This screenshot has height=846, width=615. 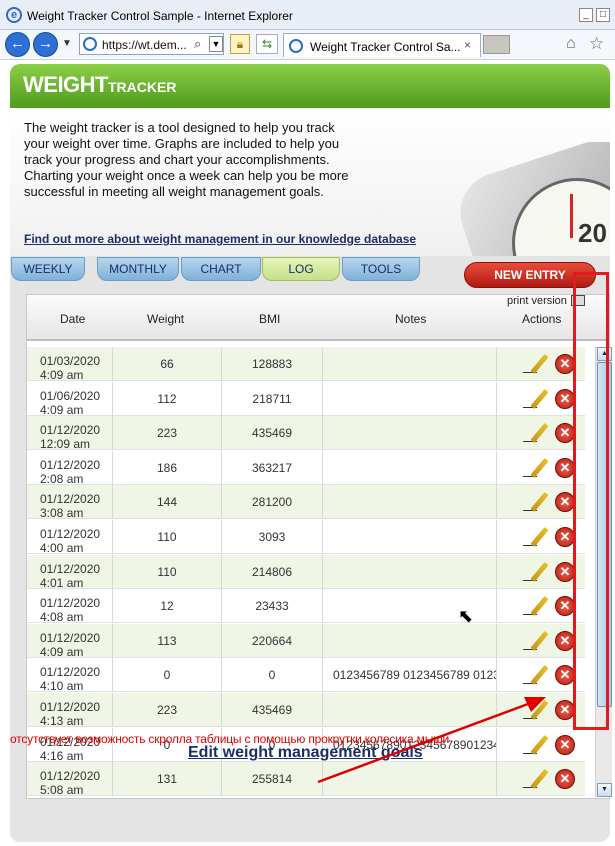 What do you see at coordinates (62, 755) in the screenshot?
I see `row-time: 4:16 am` at bounding box center [62, 755].